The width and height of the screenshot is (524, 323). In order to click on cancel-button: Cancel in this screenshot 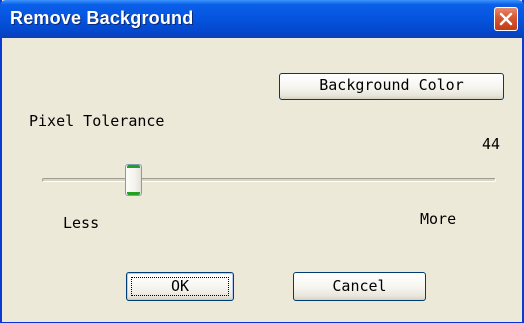, I will do `click(359, 286)`.